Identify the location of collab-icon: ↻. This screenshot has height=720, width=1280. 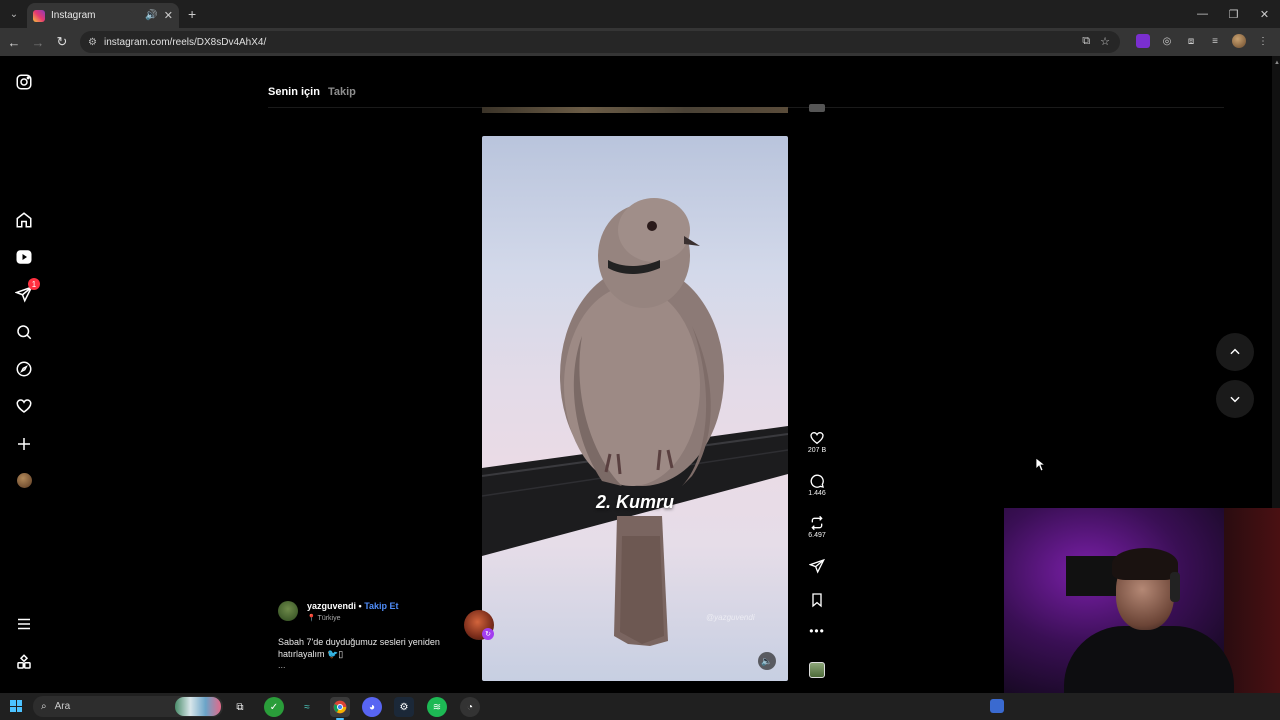
(488, 634).